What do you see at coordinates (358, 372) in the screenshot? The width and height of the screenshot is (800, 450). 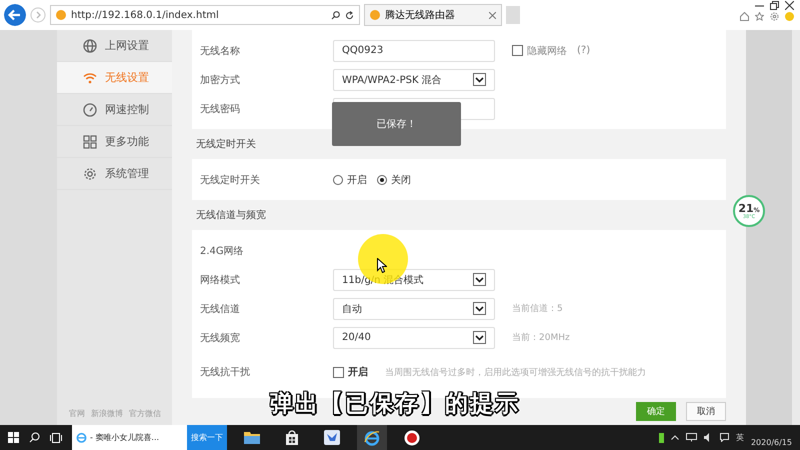 I see `checkbox-label: 开启` at bounding box center [358, 372].